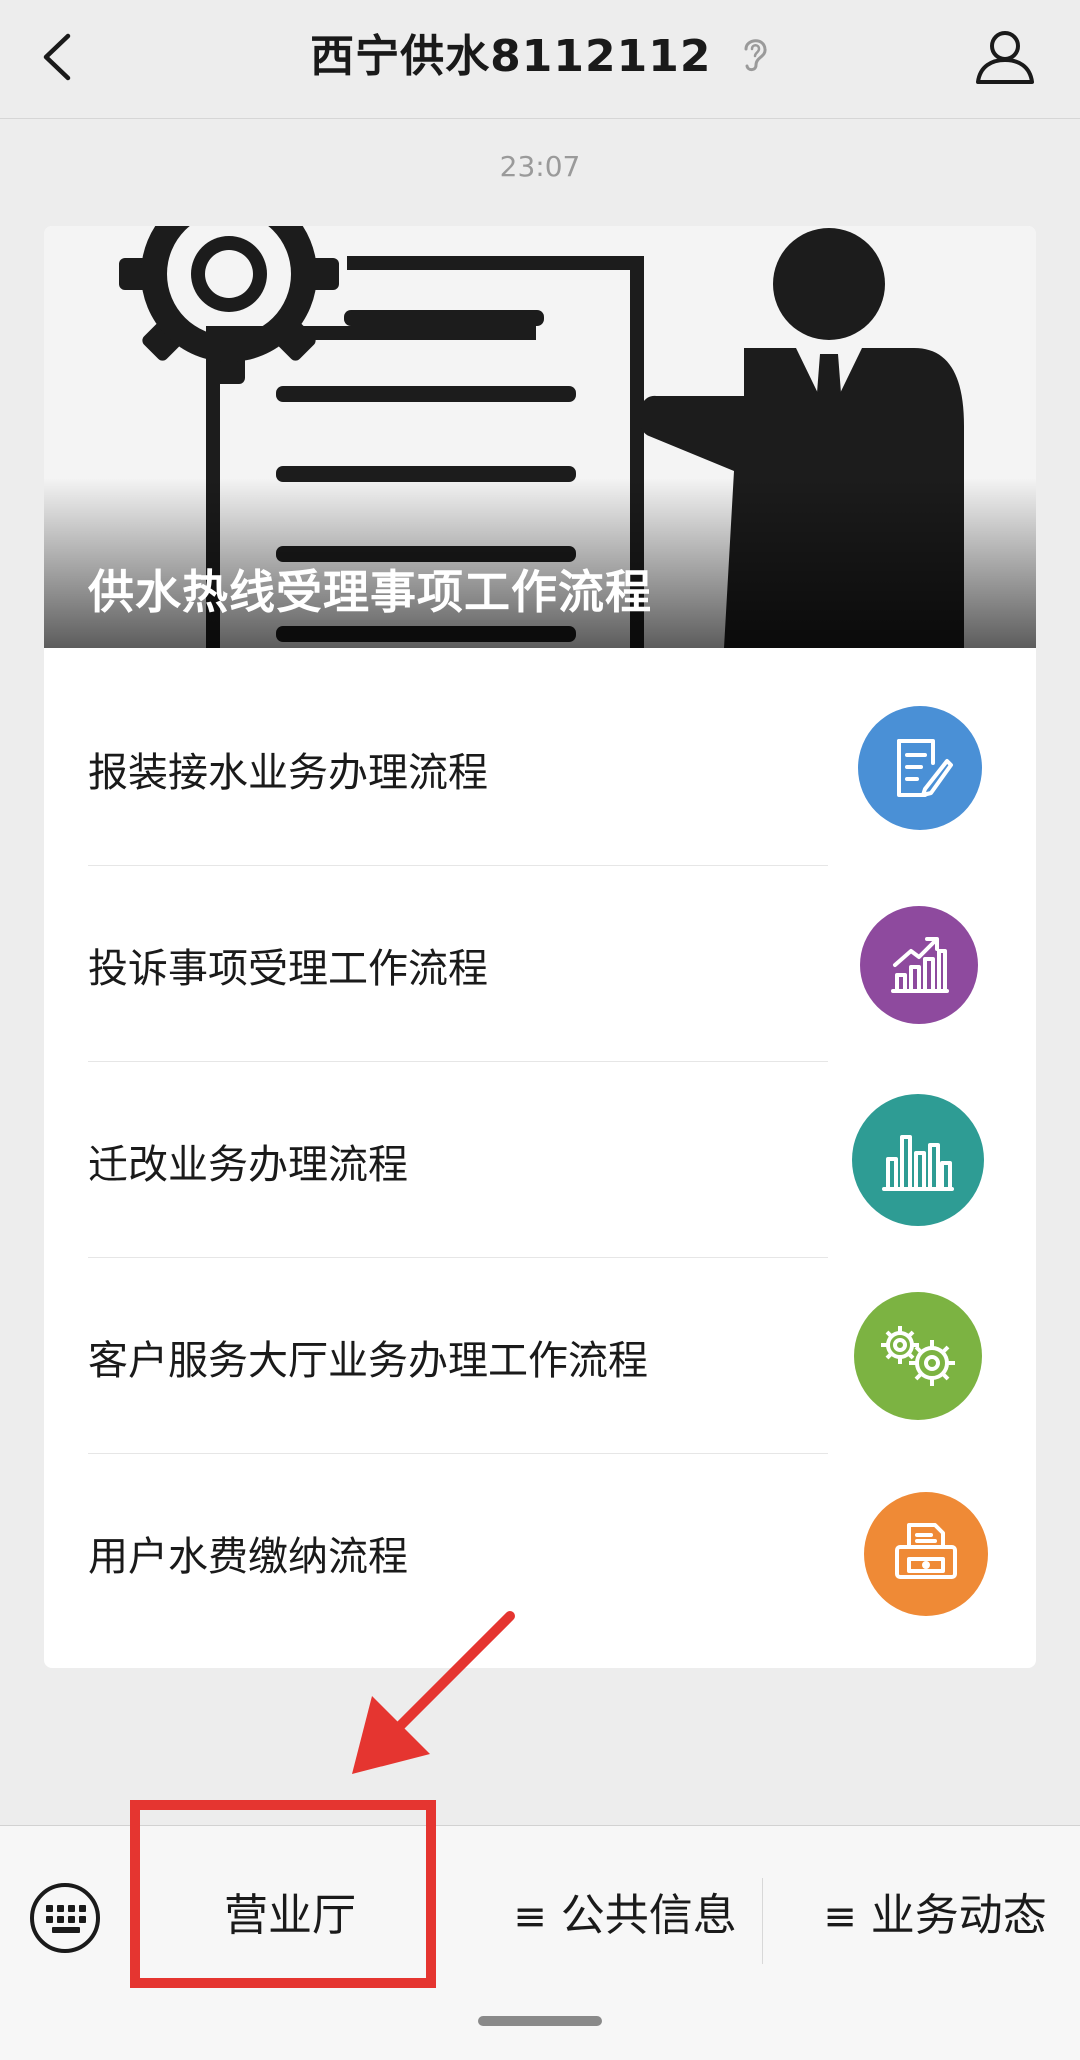 This screenshot has height=2060, width=1080. I want to click on keyboard-toggle-button, so click(65, 1918).